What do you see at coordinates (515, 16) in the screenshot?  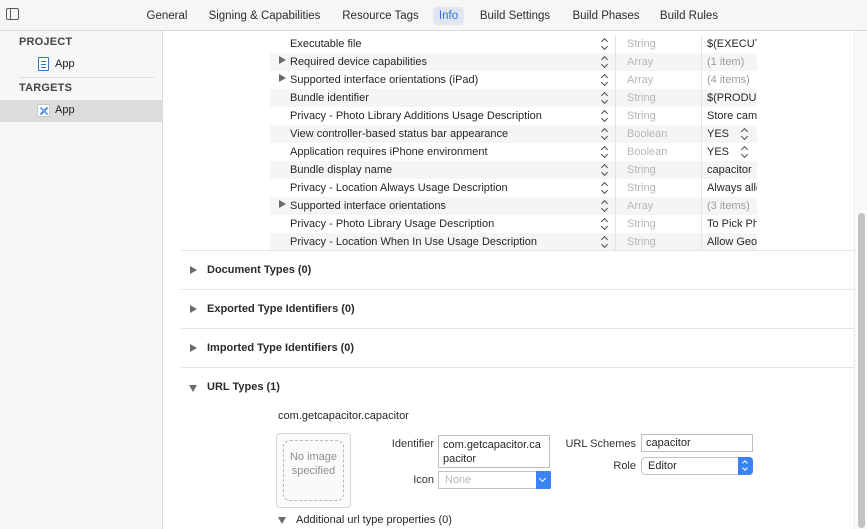 I see `tab-build-settings: Build Settings` at bounding box center [515, 16].